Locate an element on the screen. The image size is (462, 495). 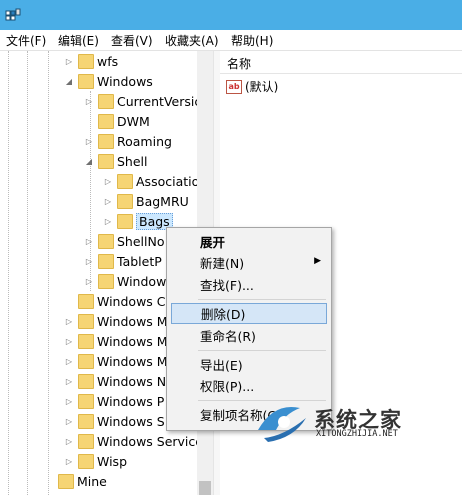
string-value-icon: ab is located at coordinates (234, 86).